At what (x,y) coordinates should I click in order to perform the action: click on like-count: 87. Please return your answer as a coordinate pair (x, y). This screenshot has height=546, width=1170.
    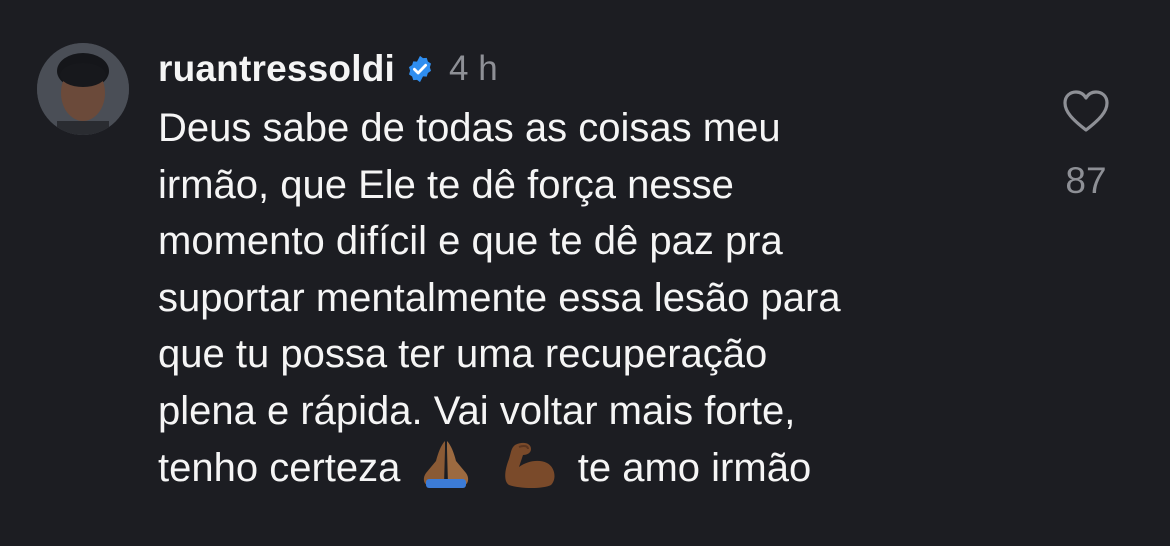
    Looking at the image, I should click on (1086, 180).